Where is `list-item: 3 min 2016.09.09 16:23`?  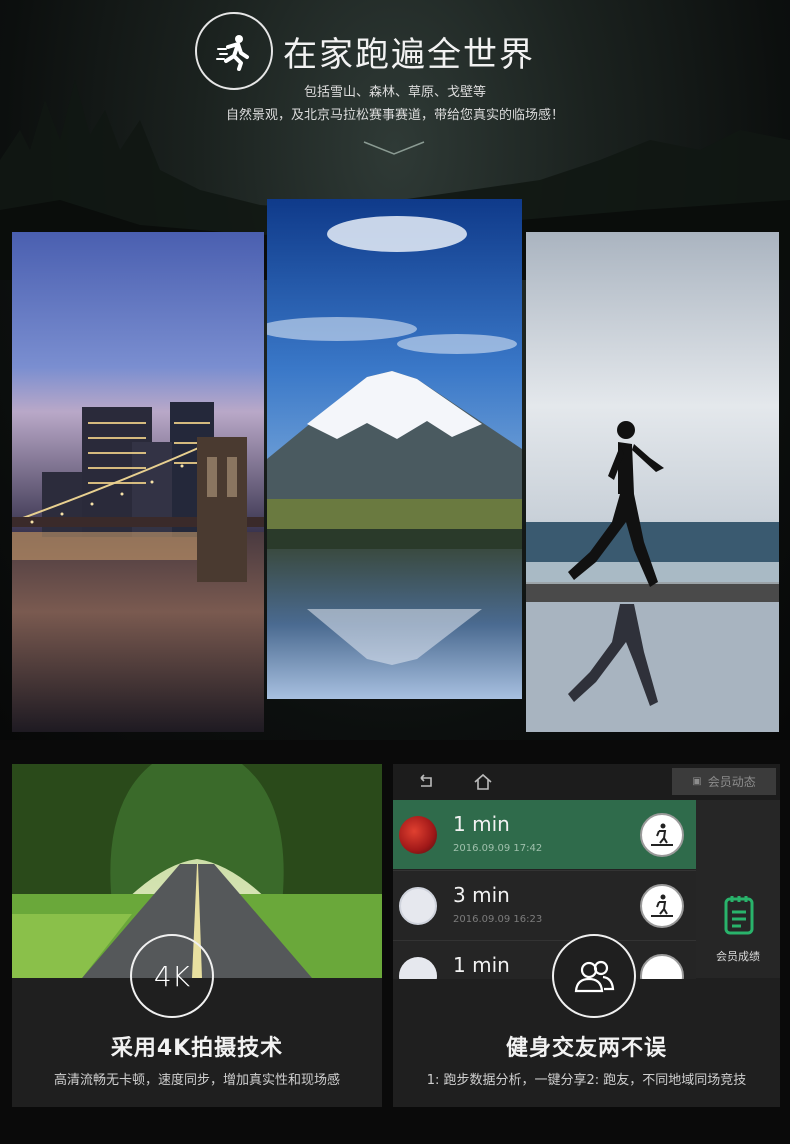 list-item: 3 min 2016.09.09 16:23 is located at coordinates (544, 905).